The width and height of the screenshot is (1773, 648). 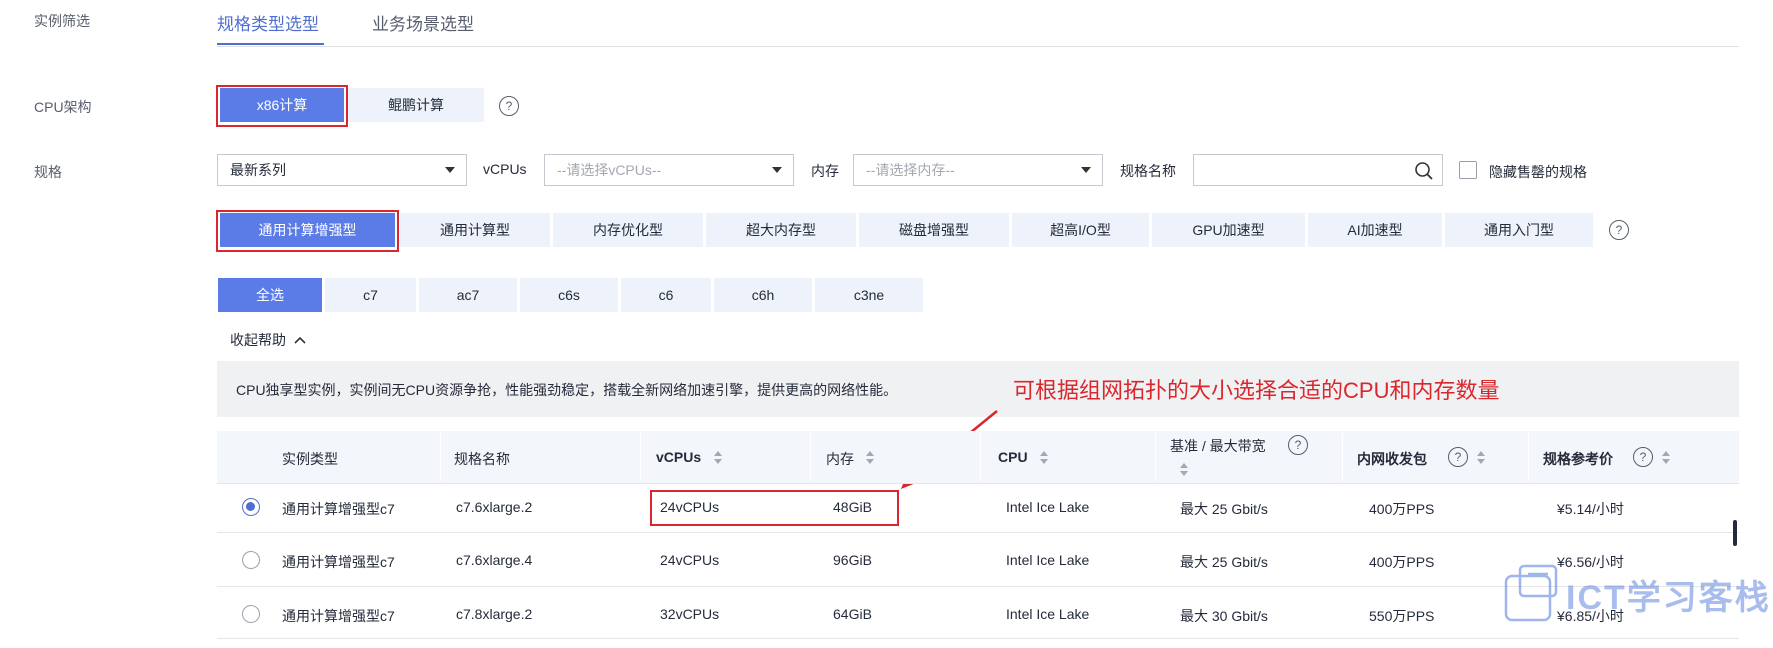 I want to click on series-select-value: 最新系列, so click(x=258, y=170).